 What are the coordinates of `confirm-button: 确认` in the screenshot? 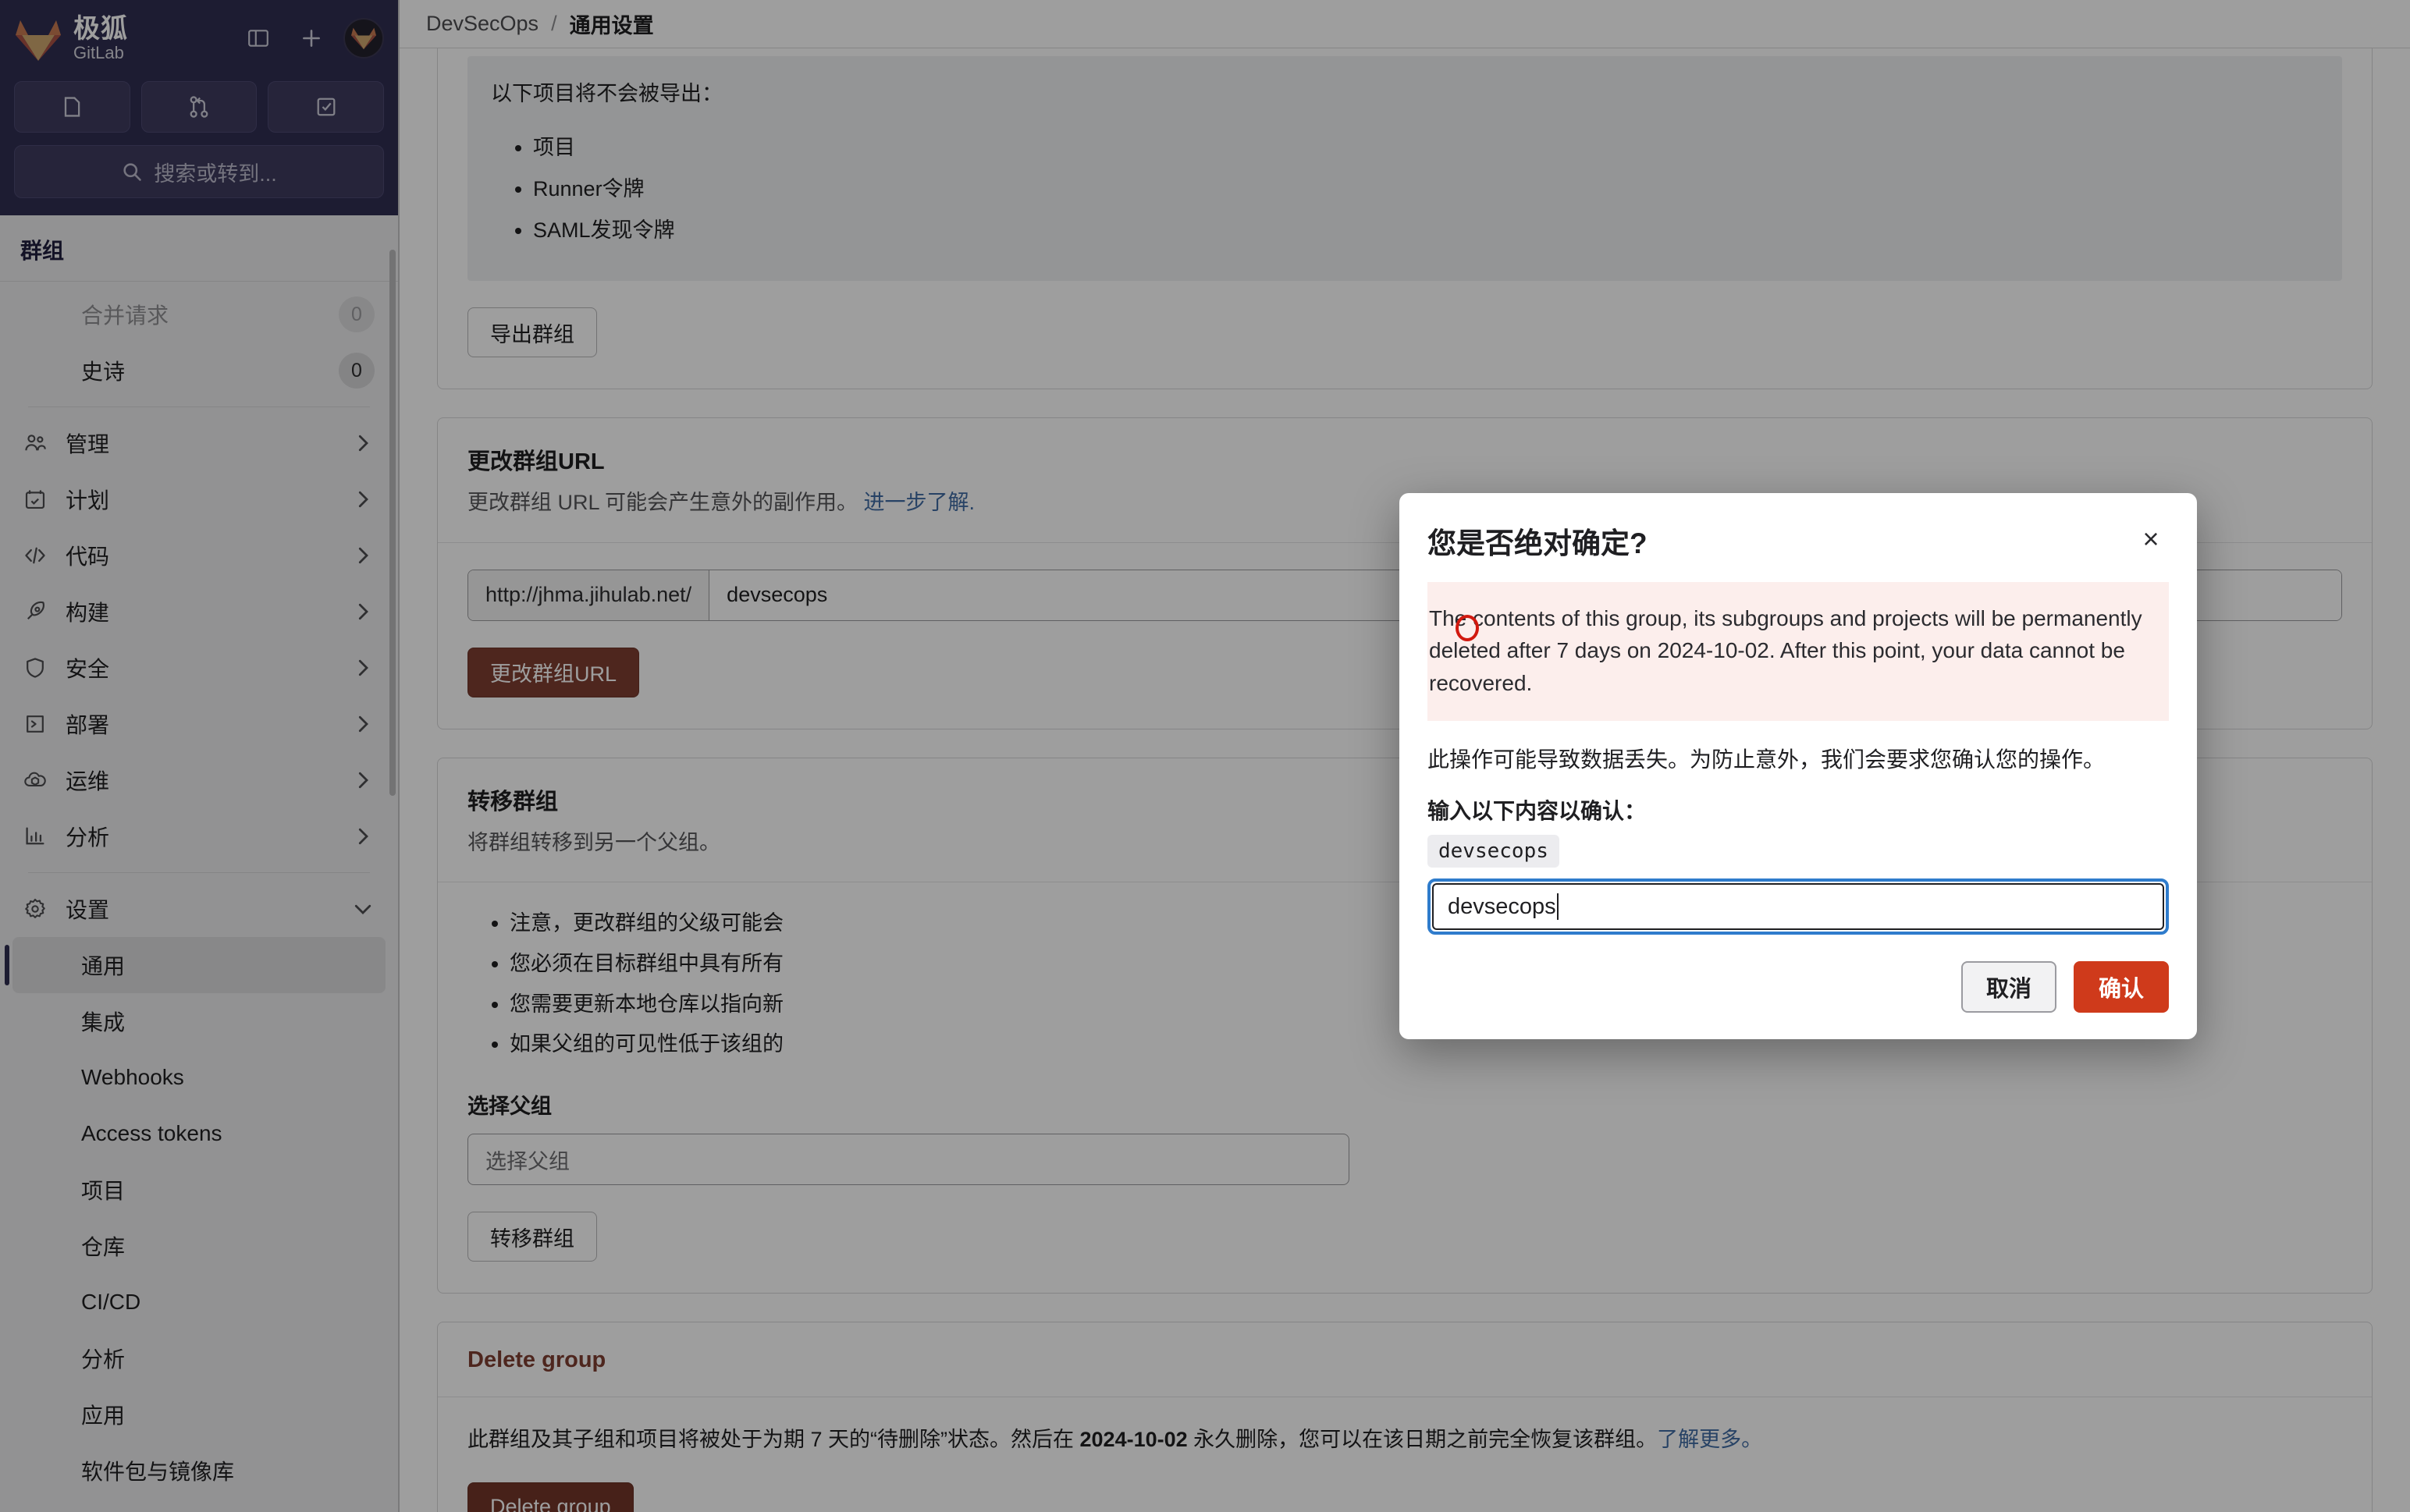 It's located at (2121, 987).